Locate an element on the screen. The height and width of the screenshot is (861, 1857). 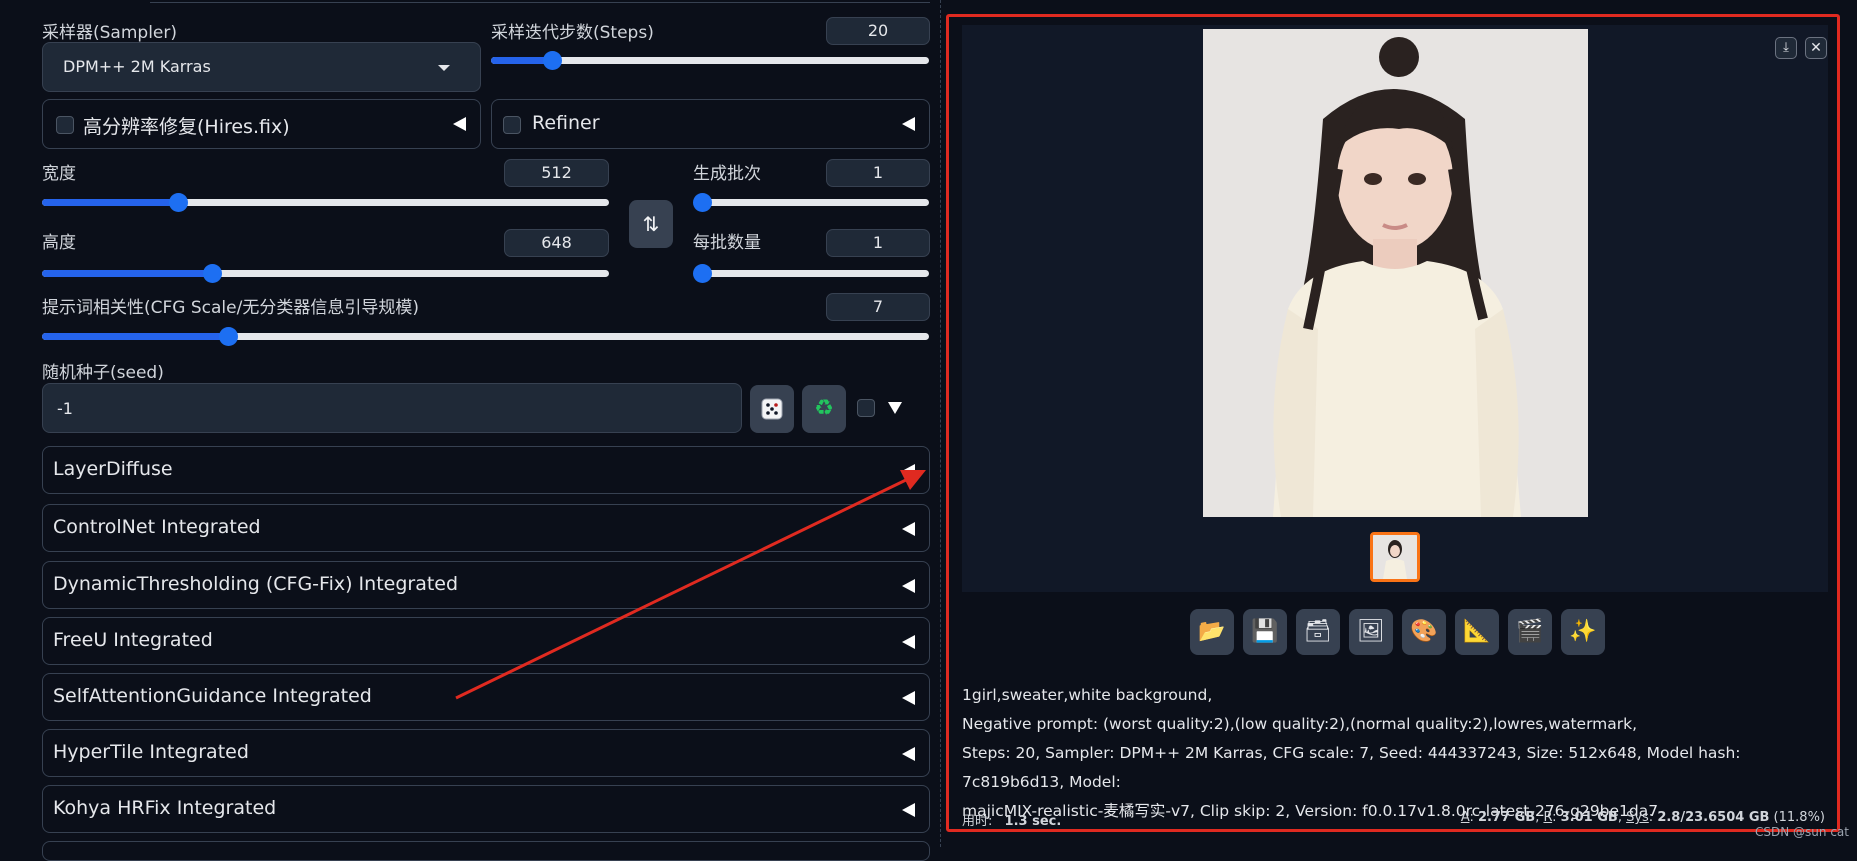
send-to-img2img-button: 🖼 is located at coordinates (1371, 632).